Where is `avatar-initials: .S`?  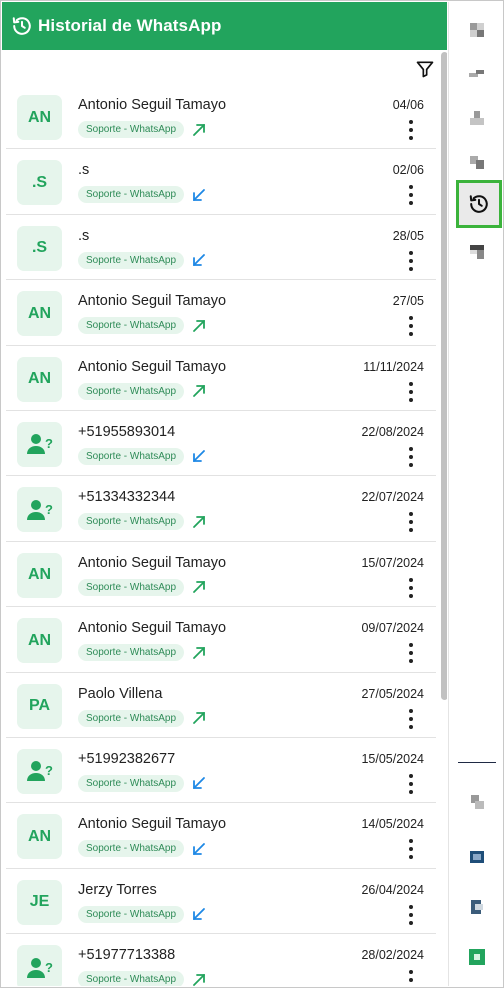
avatar-initials: .S is located at coordinates (39, 248).